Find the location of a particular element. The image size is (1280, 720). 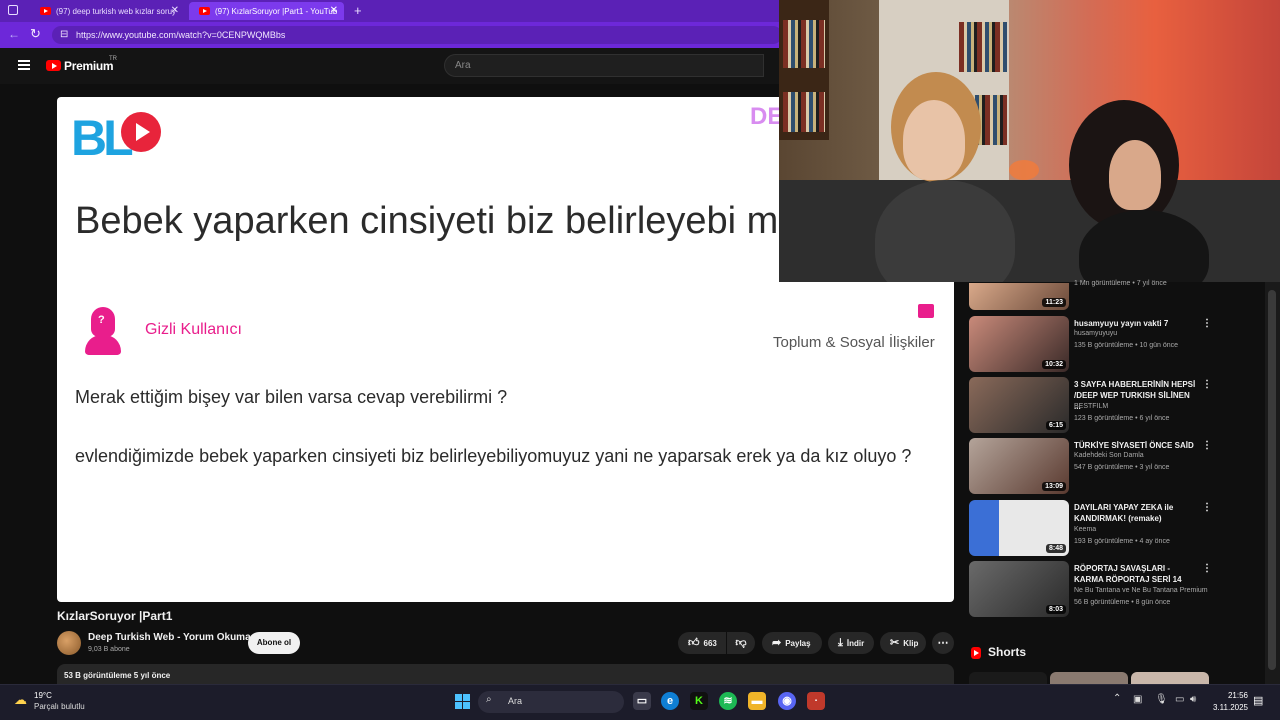

notification-icon: ▤ is located at coordinates (1258, 700).